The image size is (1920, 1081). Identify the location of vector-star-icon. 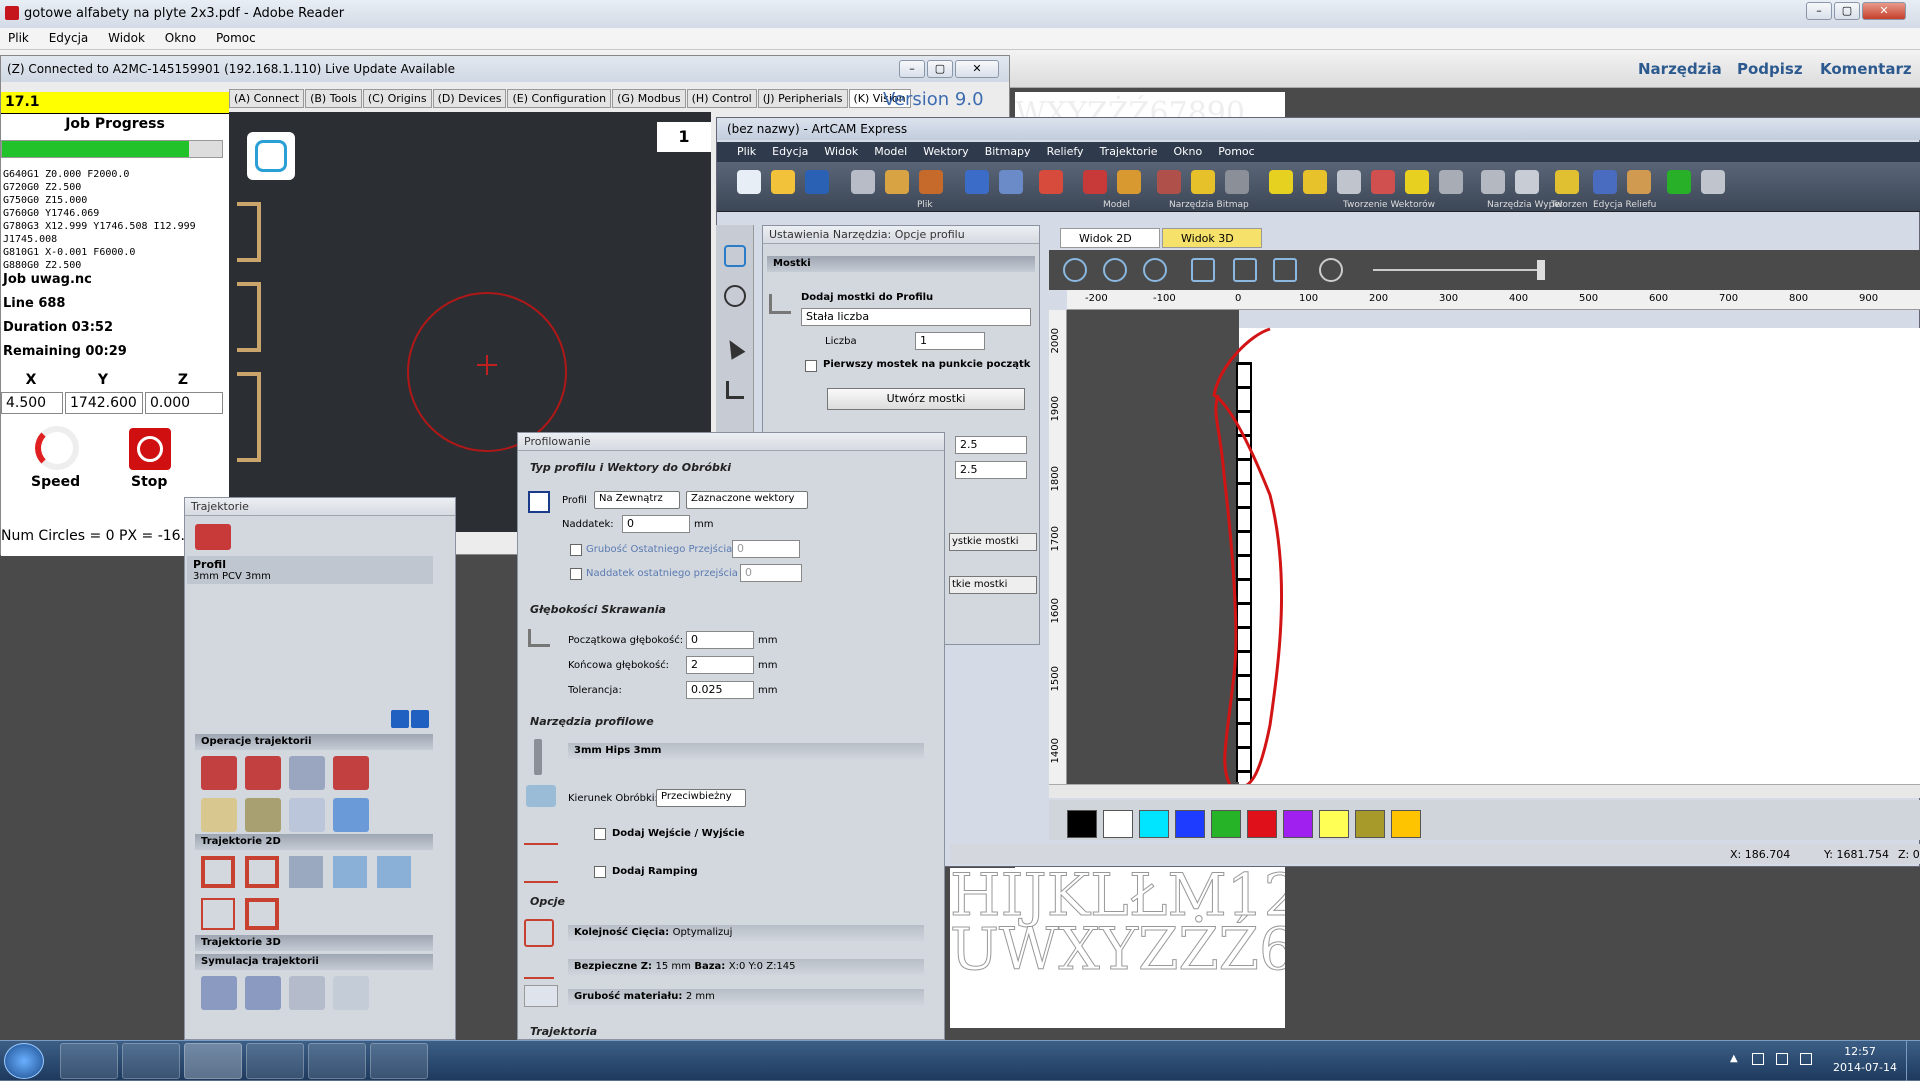
(1281, 182).